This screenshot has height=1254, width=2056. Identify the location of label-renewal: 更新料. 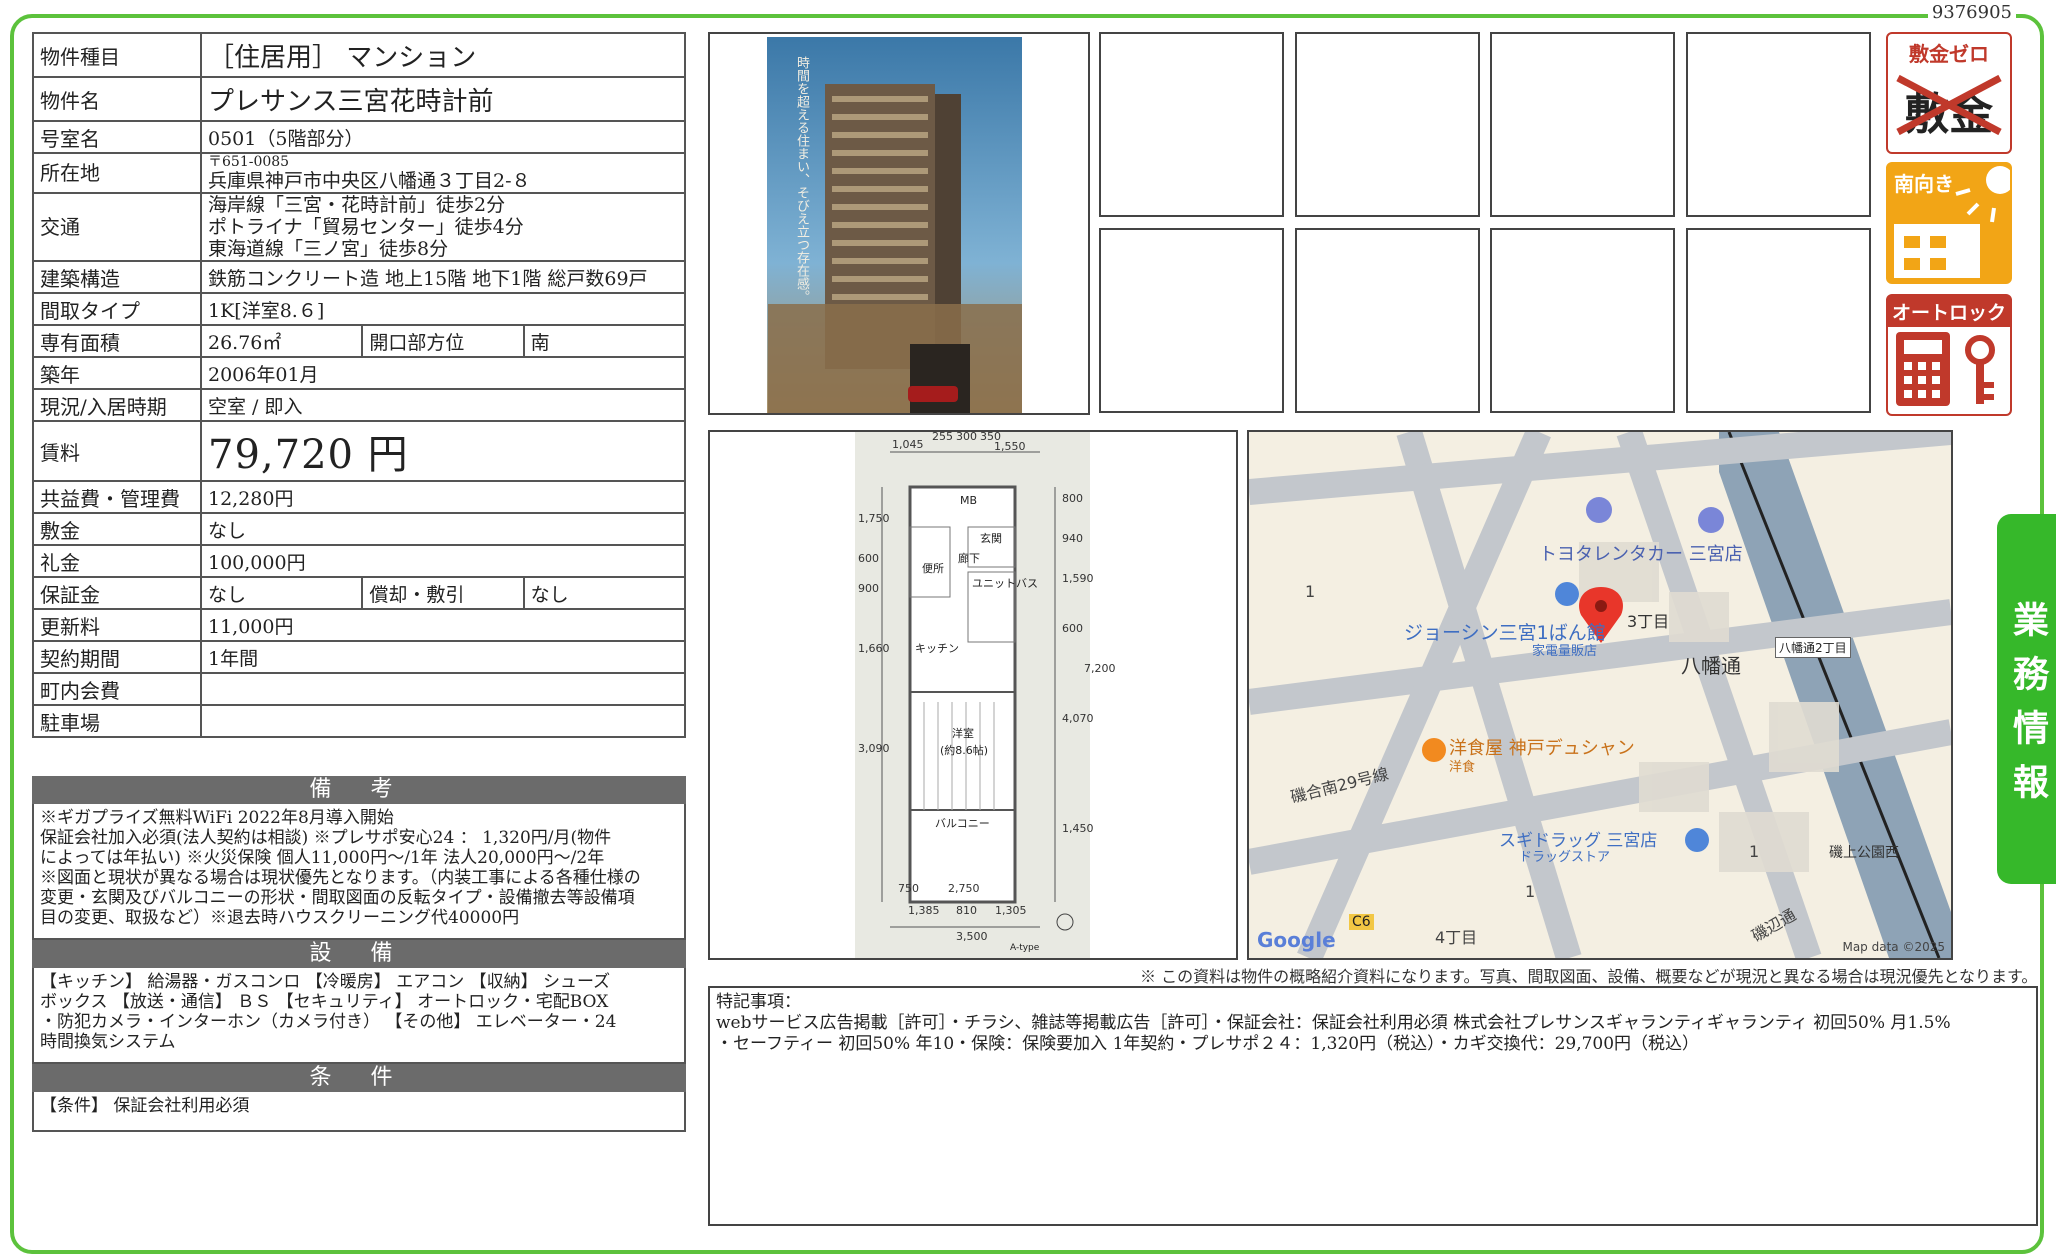
(117, 625).